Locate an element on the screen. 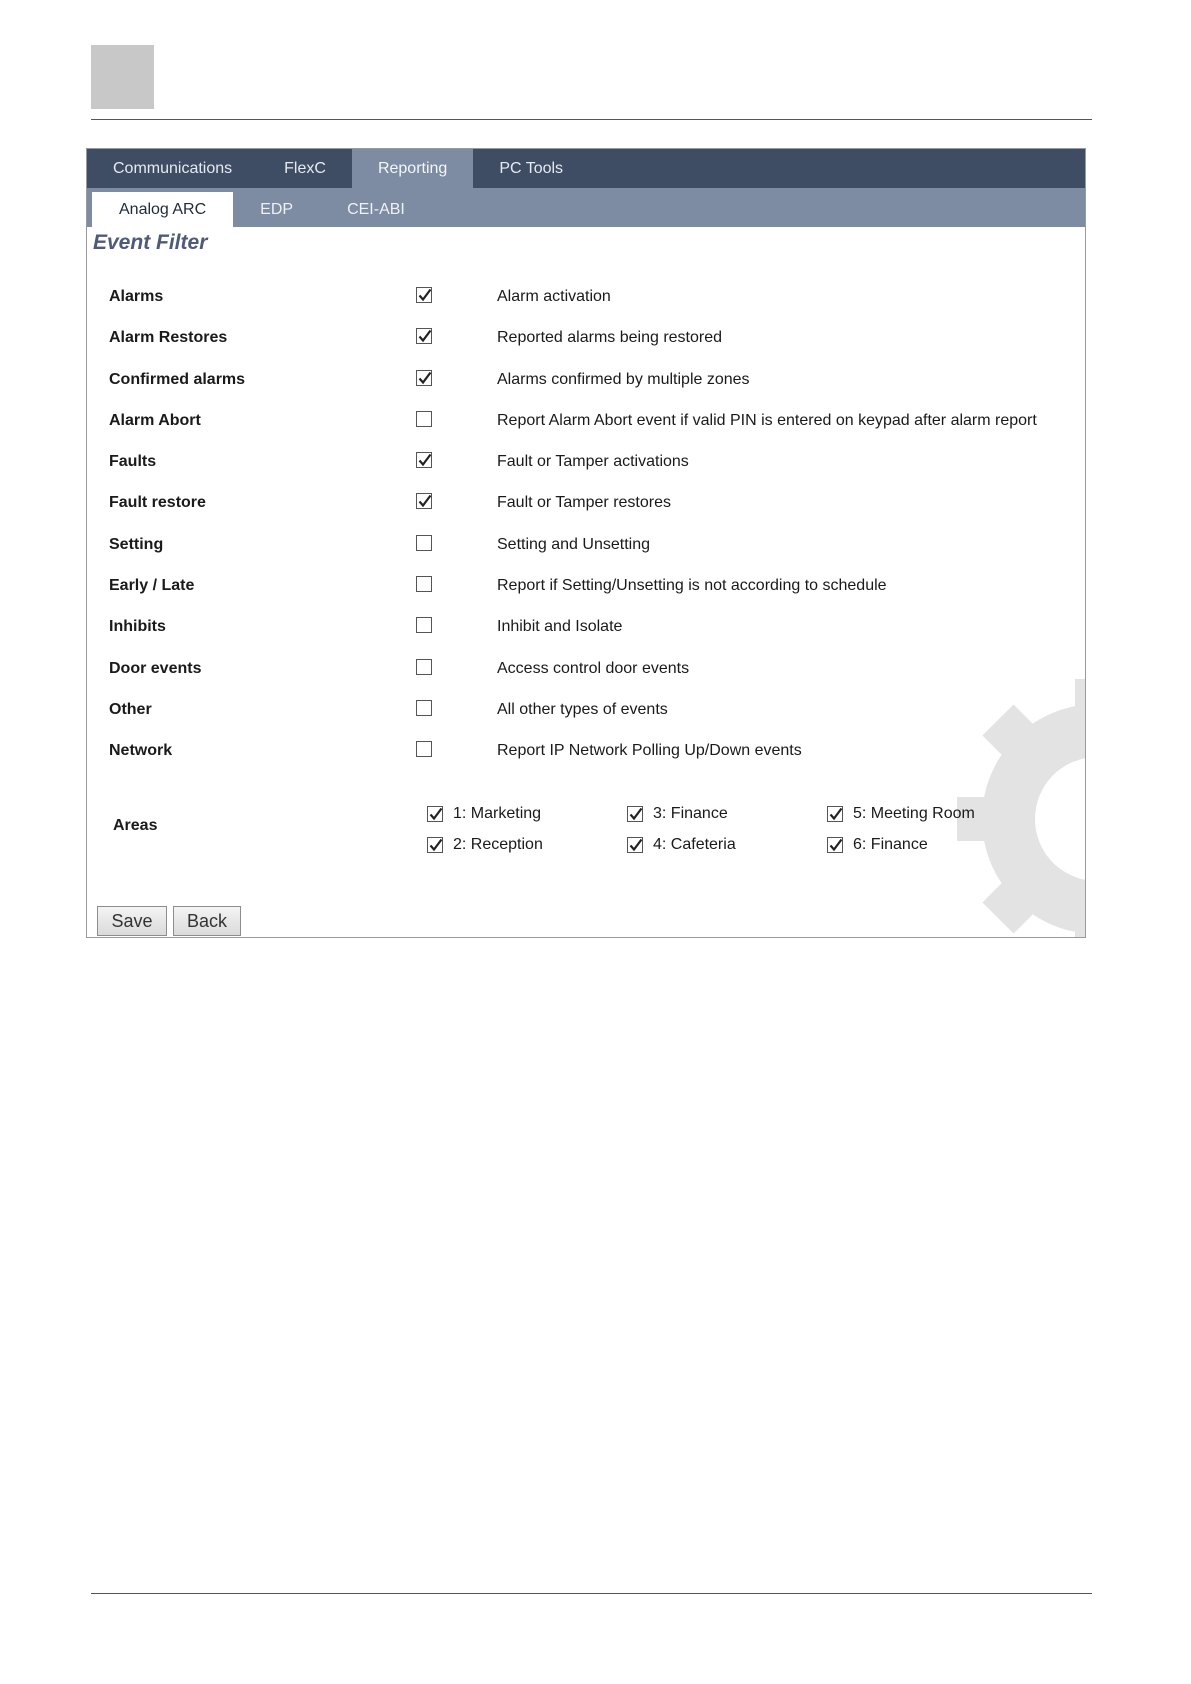 This screenshot has width=1191, height=1684. filter-description: Setting and Unsetting is located at coordinates (573, 544).